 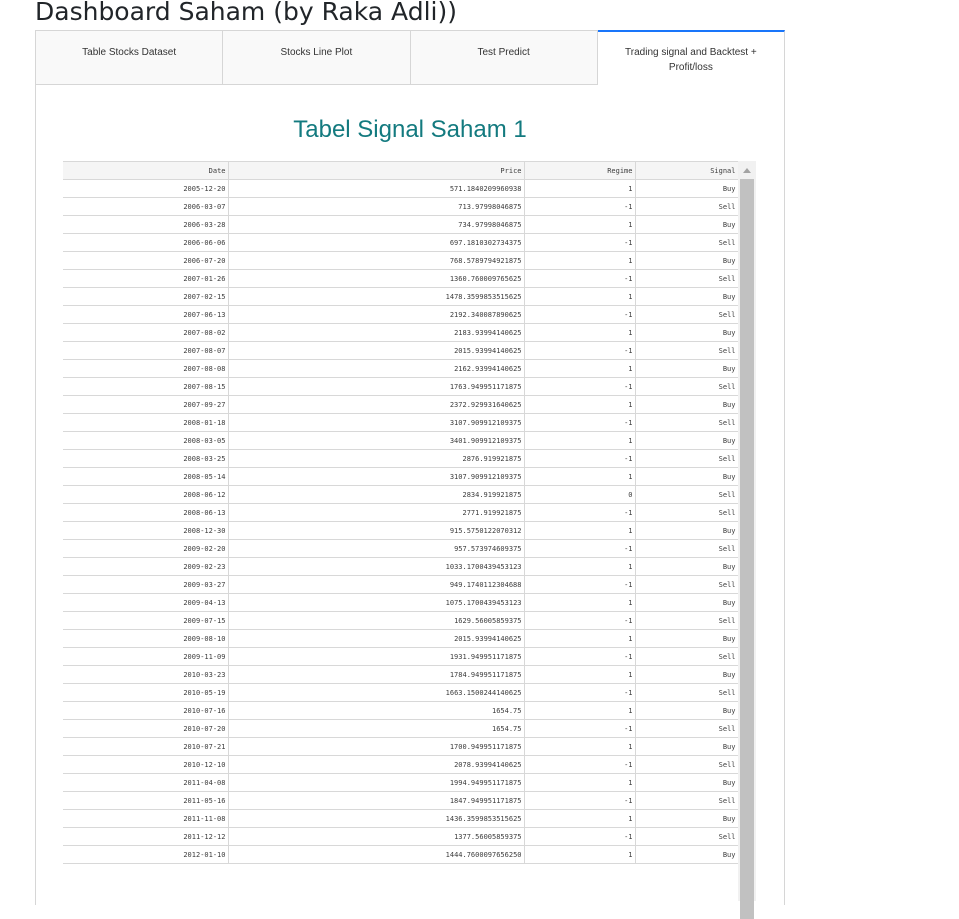 What do you see at coordinates (145, 836) in the screenshot?
I see `cell-date: 2011-12-12` at bounding box center [145, 836].